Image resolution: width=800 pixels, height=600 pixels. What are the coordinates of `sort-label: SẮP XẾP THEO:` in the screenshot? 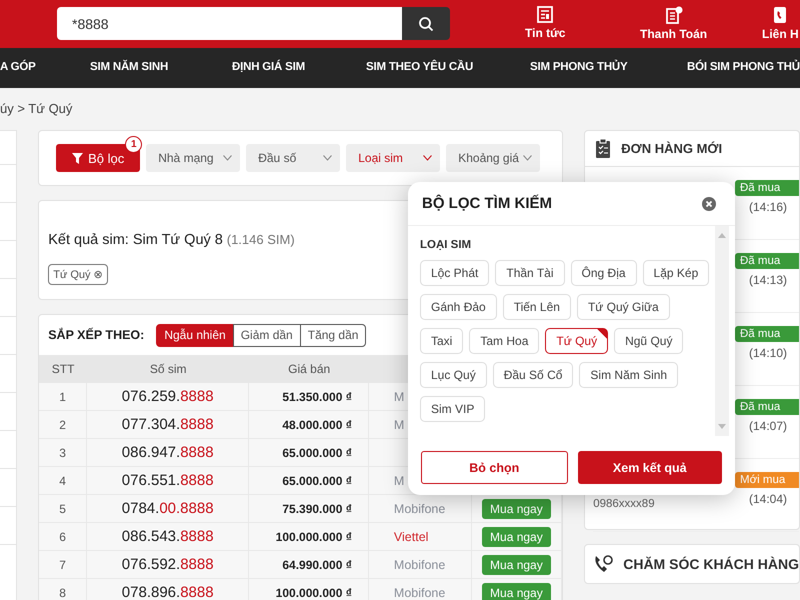 It's located at (96, 335).